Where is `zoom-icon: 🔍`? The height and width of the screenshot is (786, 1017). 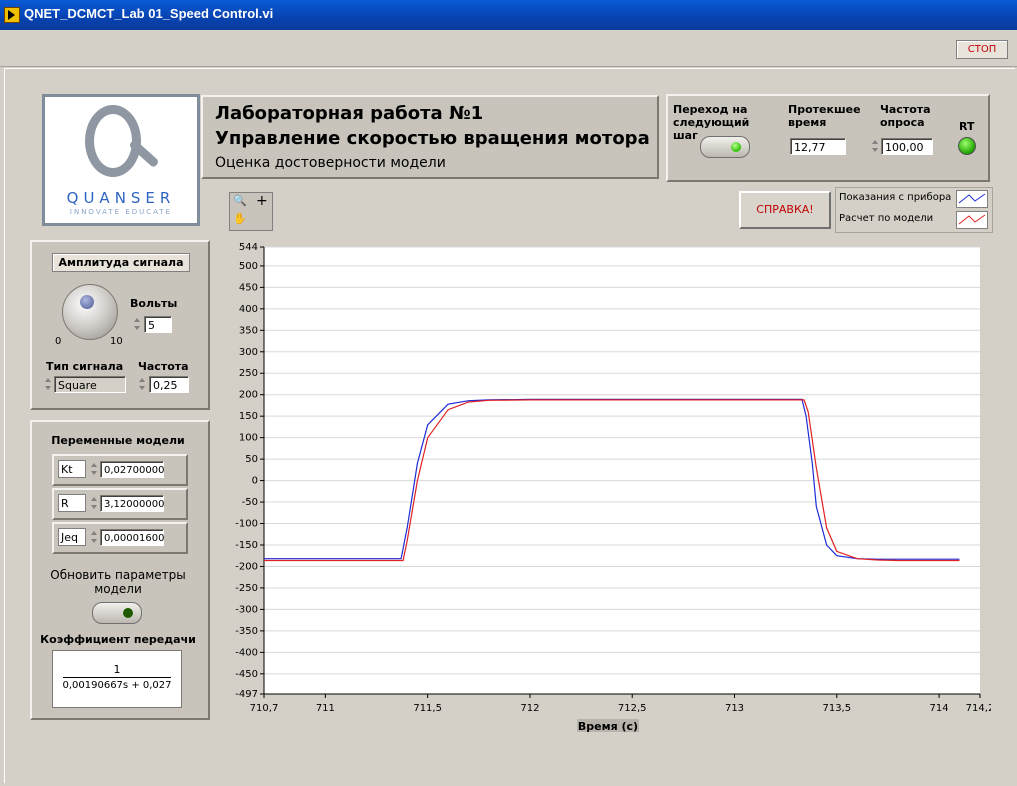
zoom-icon: 🔍 is located at coordinates (240, 200).